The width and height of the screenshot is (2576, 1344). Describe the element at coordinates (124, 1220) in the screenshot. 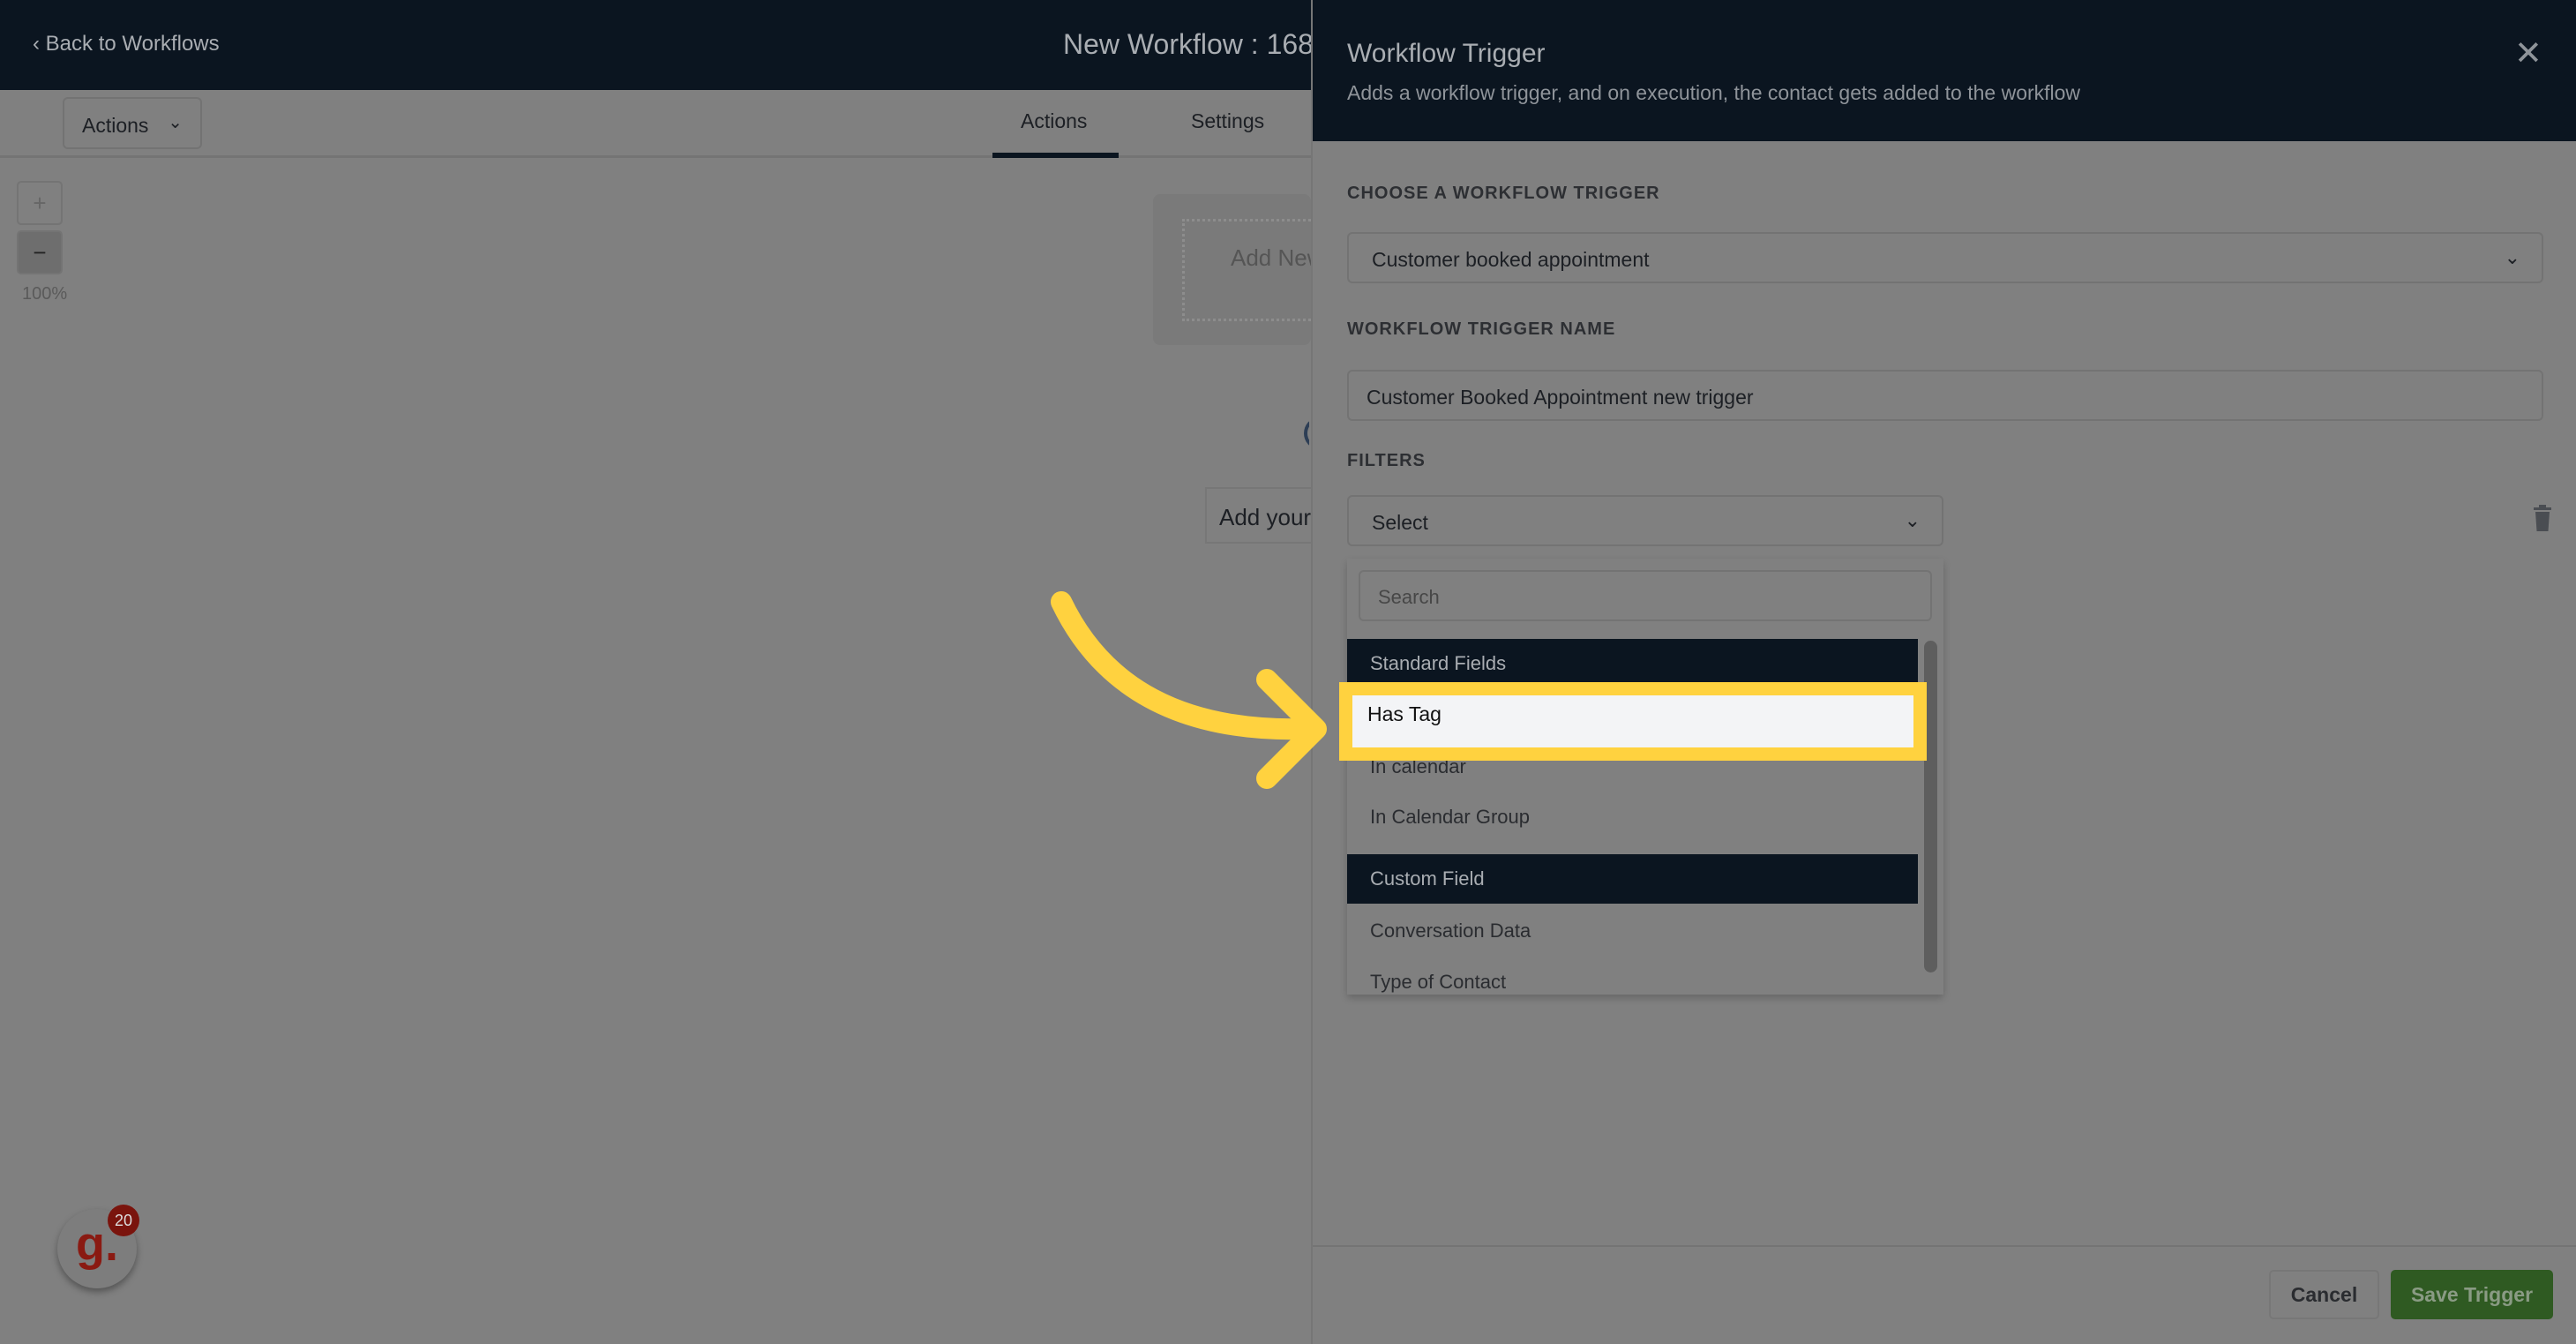

I see `notification-badge: 20` at that location.